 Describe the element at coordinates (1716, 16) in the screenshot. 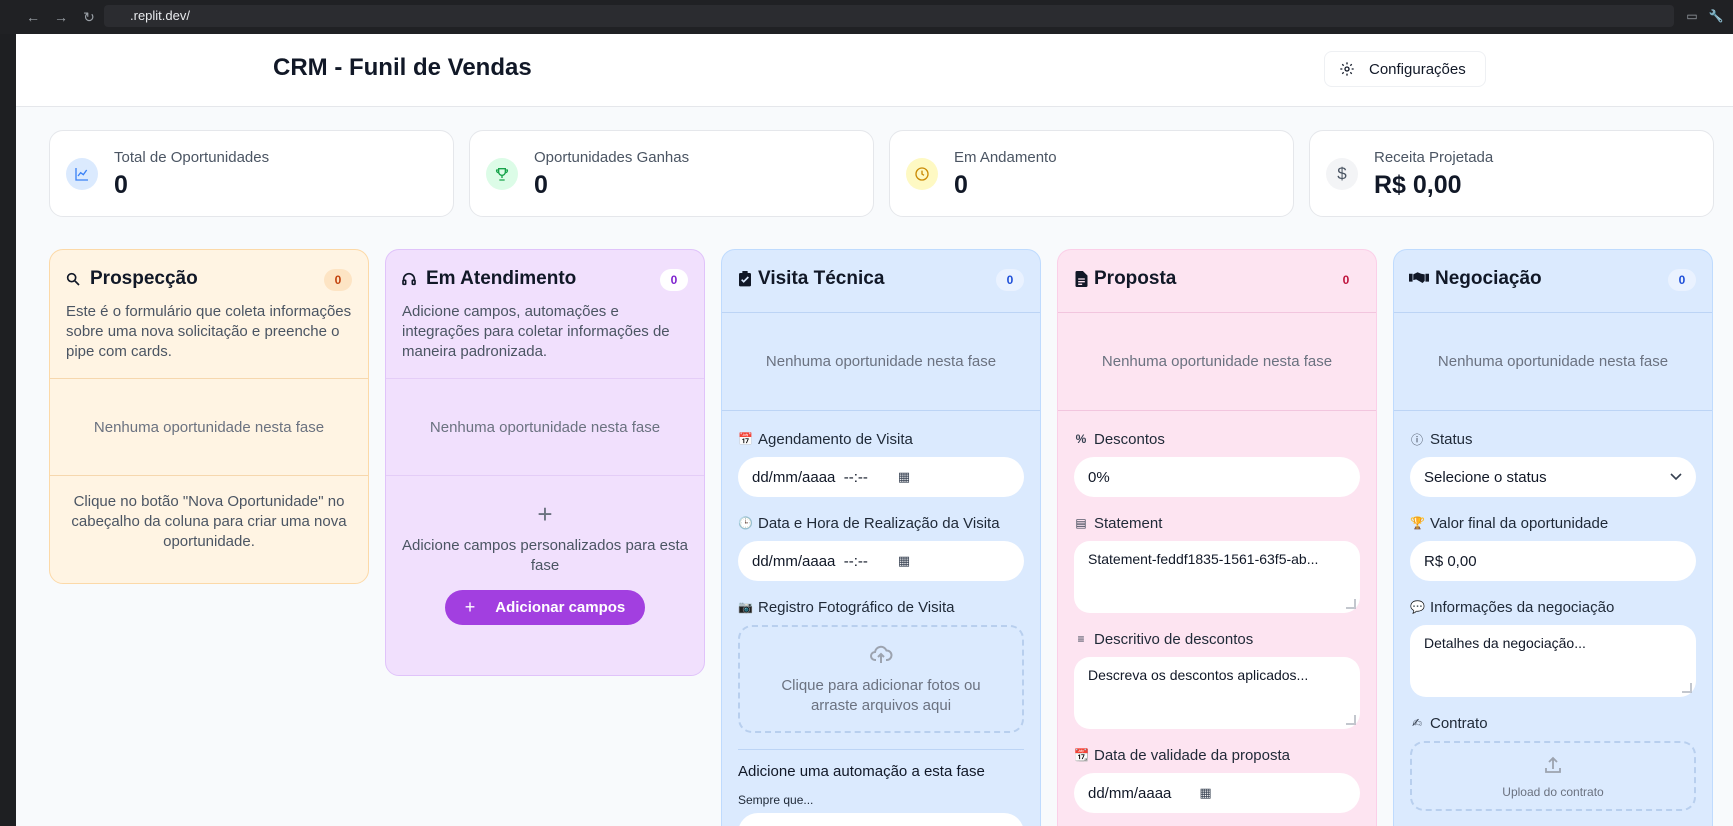

I see `wrench-icon: 🔧` at that location.